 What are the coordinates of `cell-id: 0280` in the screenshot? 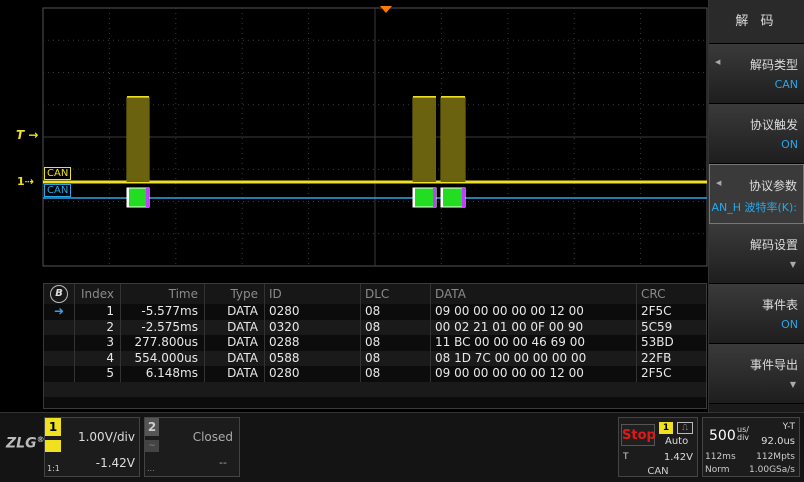 It's located at (312, 312).